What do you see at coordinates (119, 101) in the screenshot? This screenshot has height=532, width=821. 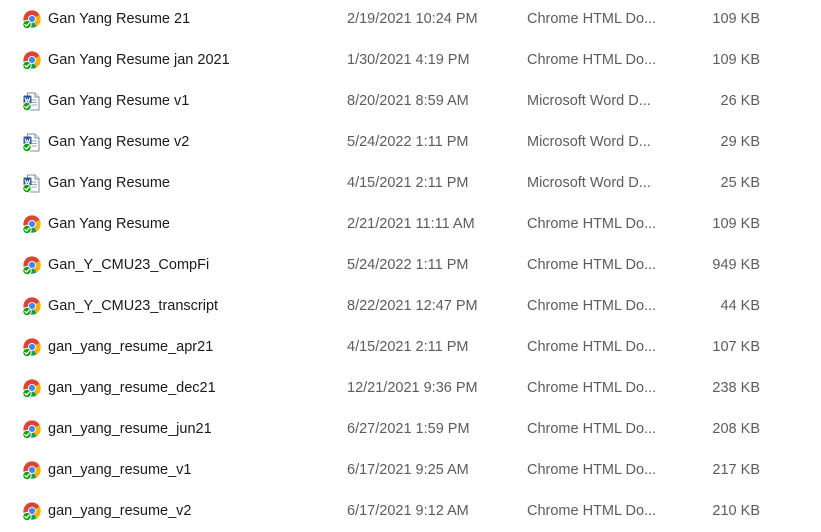 I see `file-name: Gan Yang Resume v1` at bounding box center [119, 101].